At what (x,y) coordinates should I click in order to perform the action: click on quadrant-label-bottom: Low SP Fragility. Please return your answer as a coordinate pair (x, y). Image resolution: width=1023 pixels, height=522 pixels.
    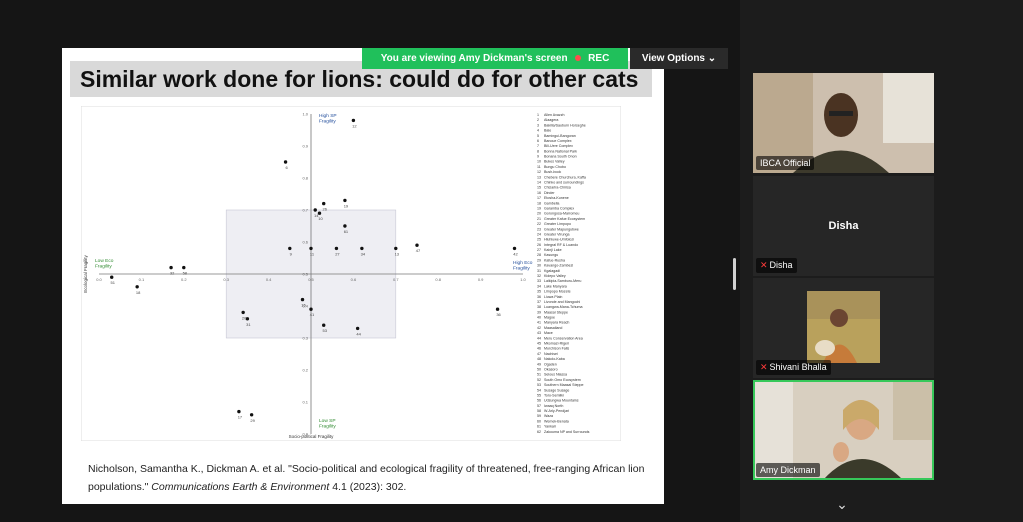
    Looking at the image, I should click on (327, 424).